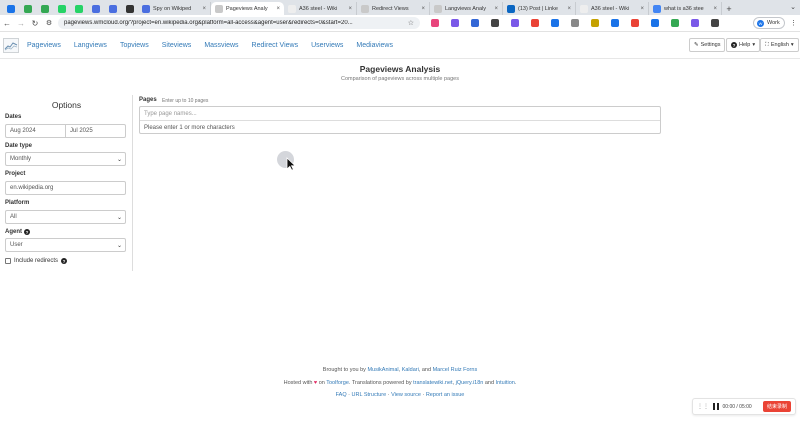  What do you see at coordinates (90, 45) in the screenshot?
I see `nav-link-langviews: Langviews` at bounding box center [90, 45].